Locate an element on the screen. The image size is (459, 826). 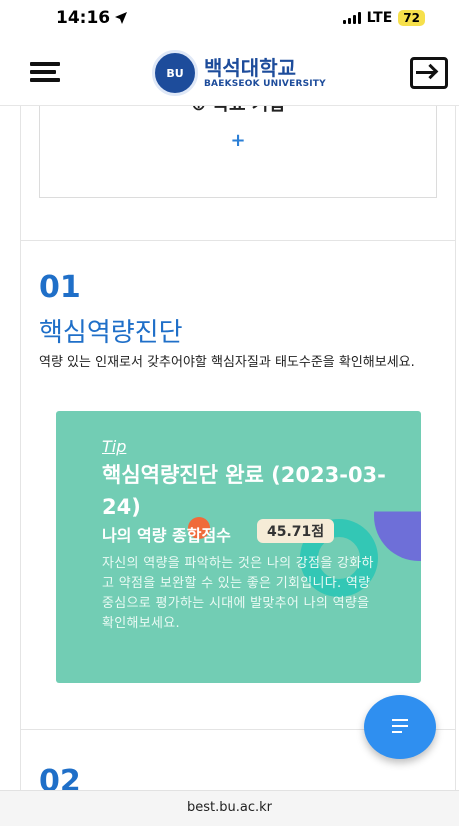
add-goal-button: + is located at coordinates (238, 140).